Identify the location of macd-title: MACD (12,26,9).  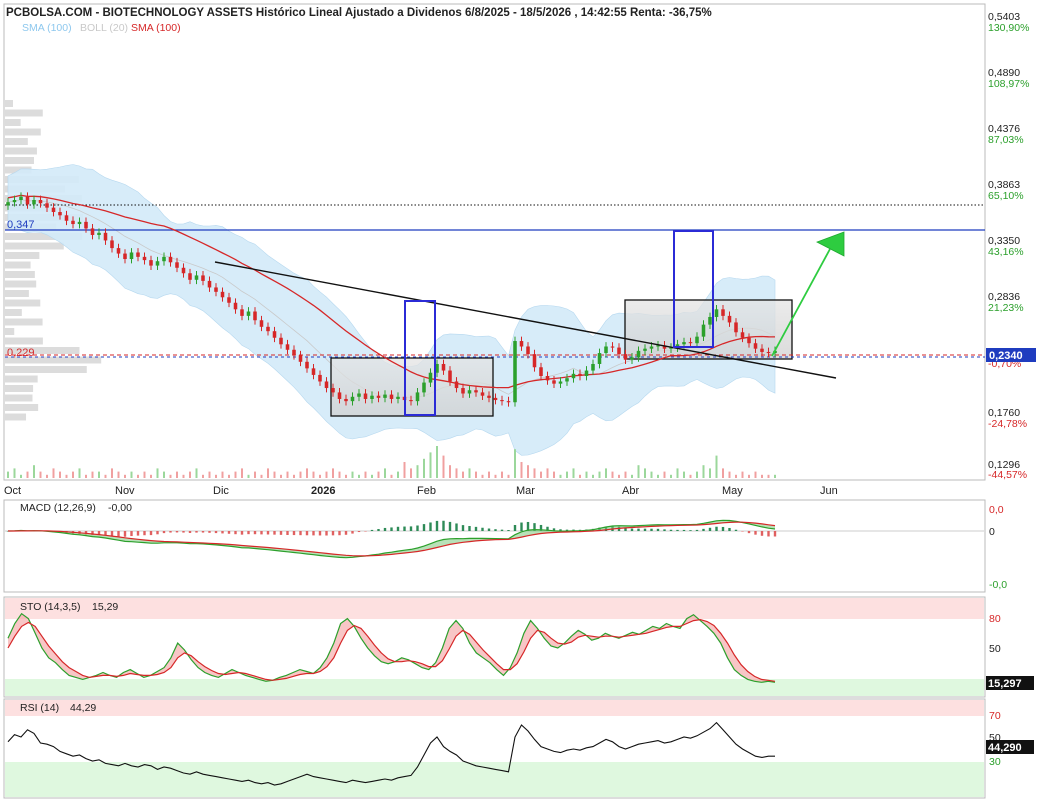
(58, 508).